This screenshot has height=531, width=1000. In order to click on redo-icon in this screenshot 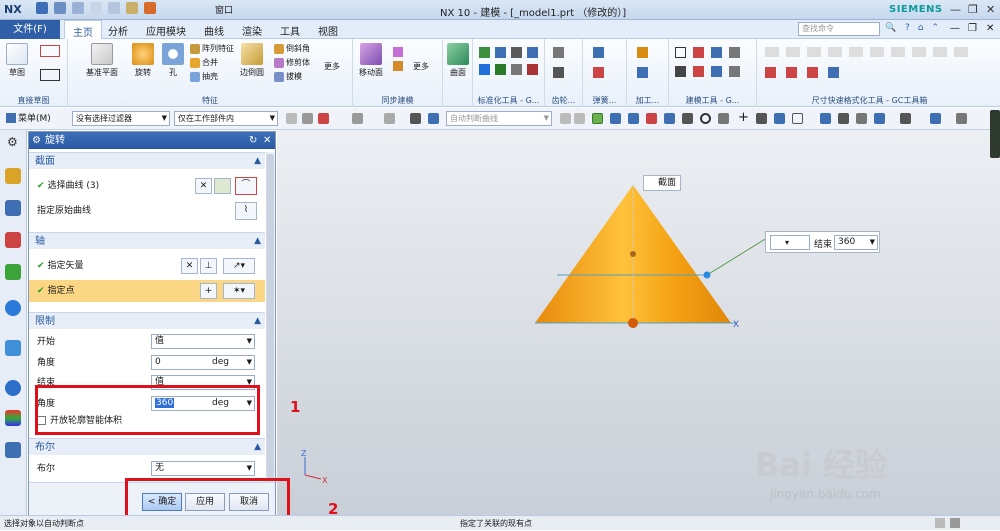, I will do `click(78, 8)`.